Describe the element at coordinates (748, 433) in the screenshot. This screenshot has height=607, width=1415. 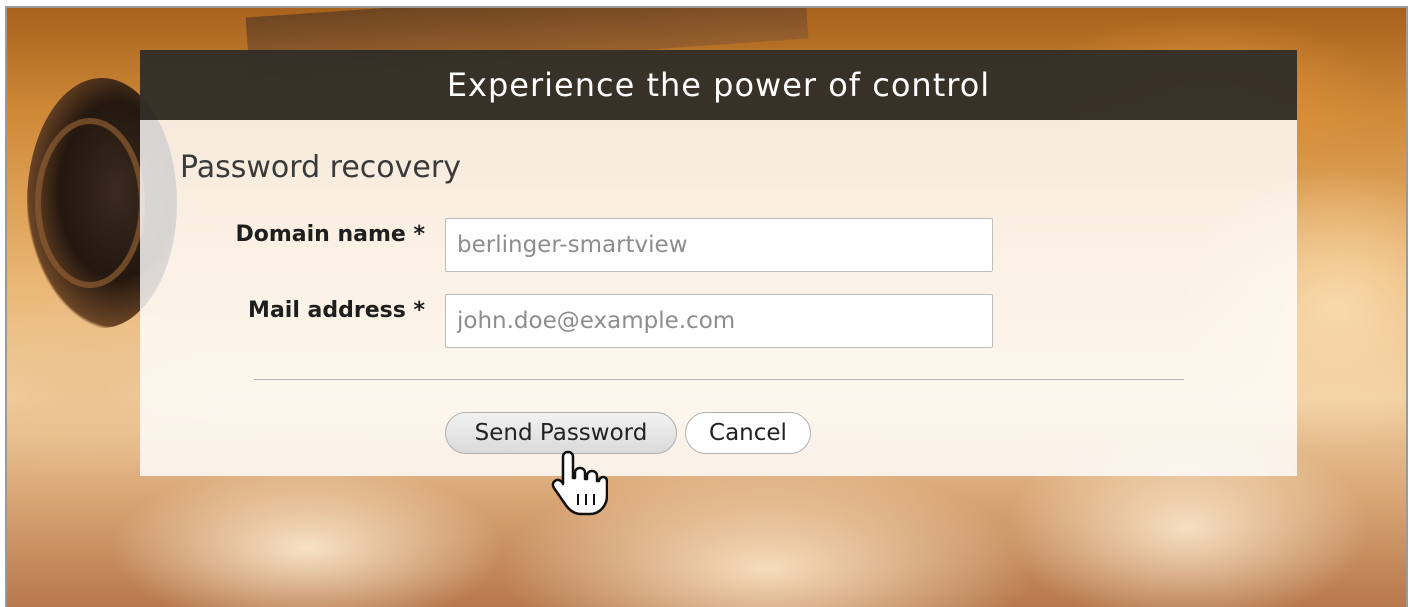
I see `cancel-button: Cancel` at that location.